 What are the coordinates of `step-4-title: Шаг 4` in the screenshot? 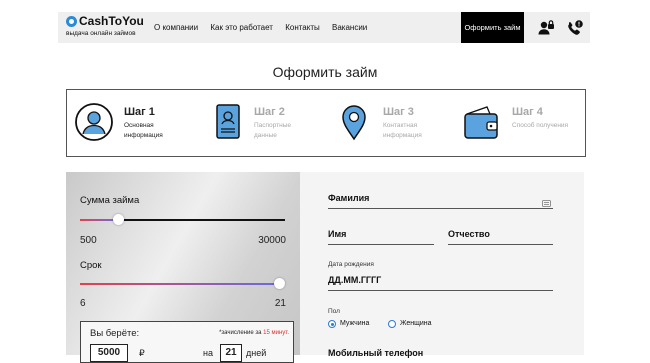 It's located at (527, 112).